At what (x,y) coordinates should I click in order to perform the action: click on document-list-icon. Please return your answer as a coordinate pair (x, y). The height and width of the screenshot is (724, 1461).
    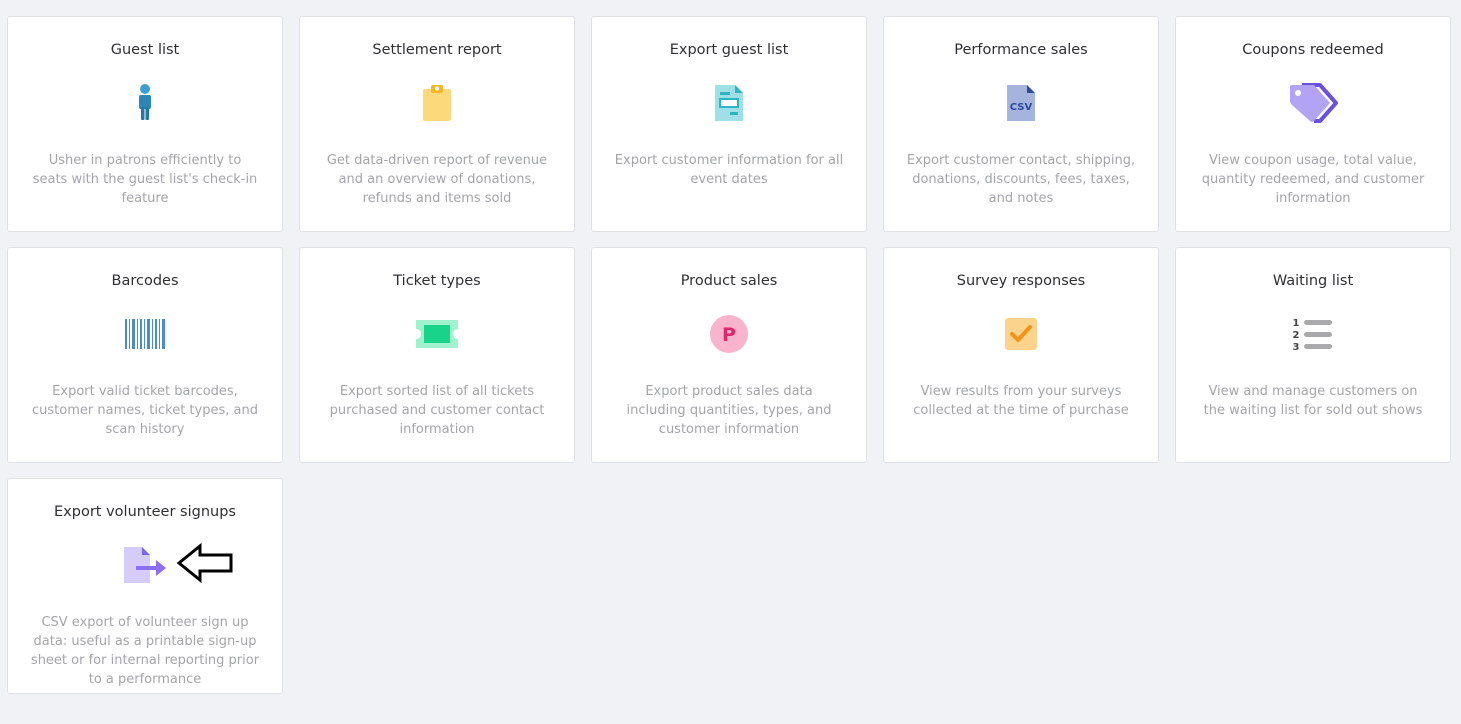
    Looking at the image, I should click on (729, 103).